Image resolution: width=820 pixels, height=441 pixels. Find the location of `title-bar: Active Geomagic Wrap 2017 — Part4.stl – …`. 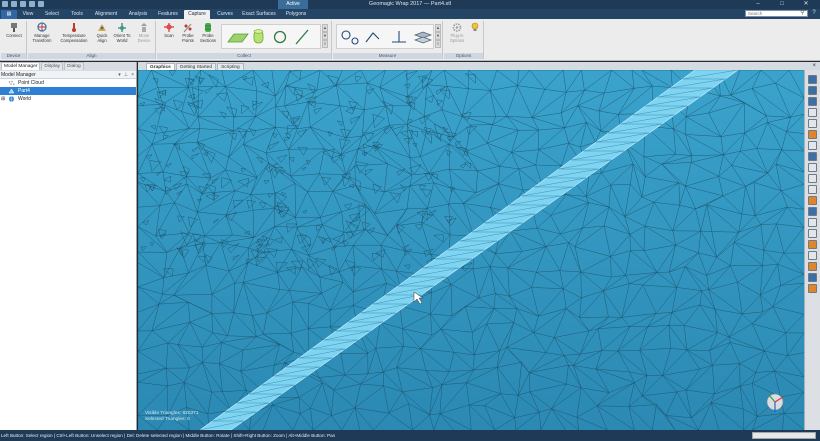

title-bar: Active Geomagic Wrap 2017 — Part4.stl – … is located at coordinates (410, 4).